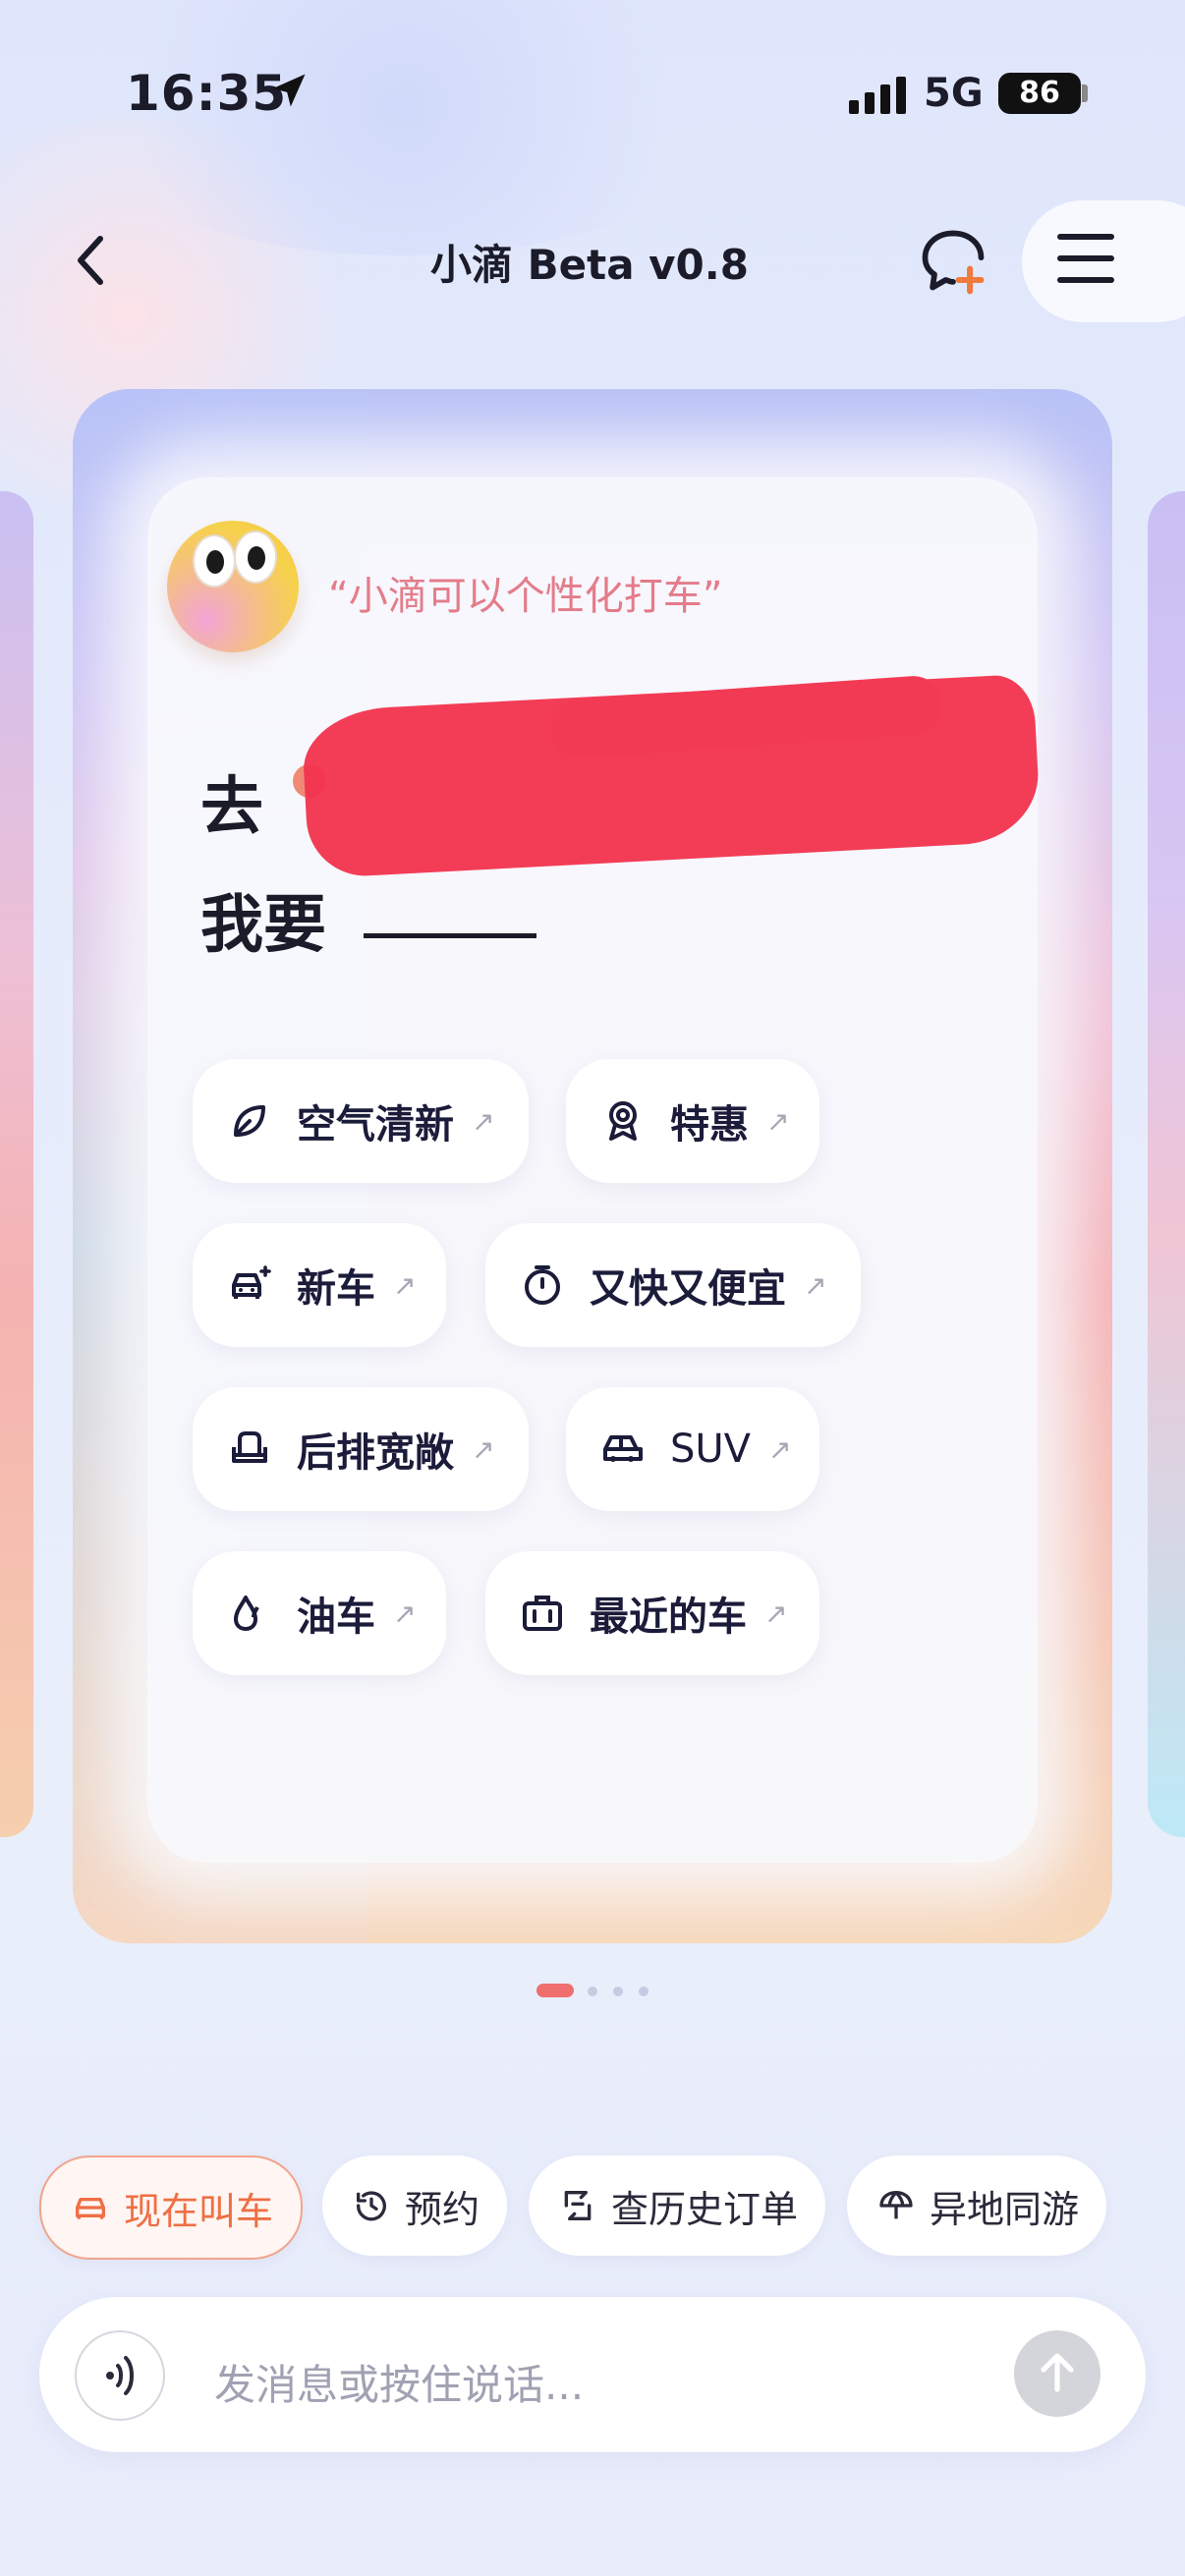 The image size is (1185, 2576). I want to click on quick-action-label: 查历史订单, so click(705, 2209).